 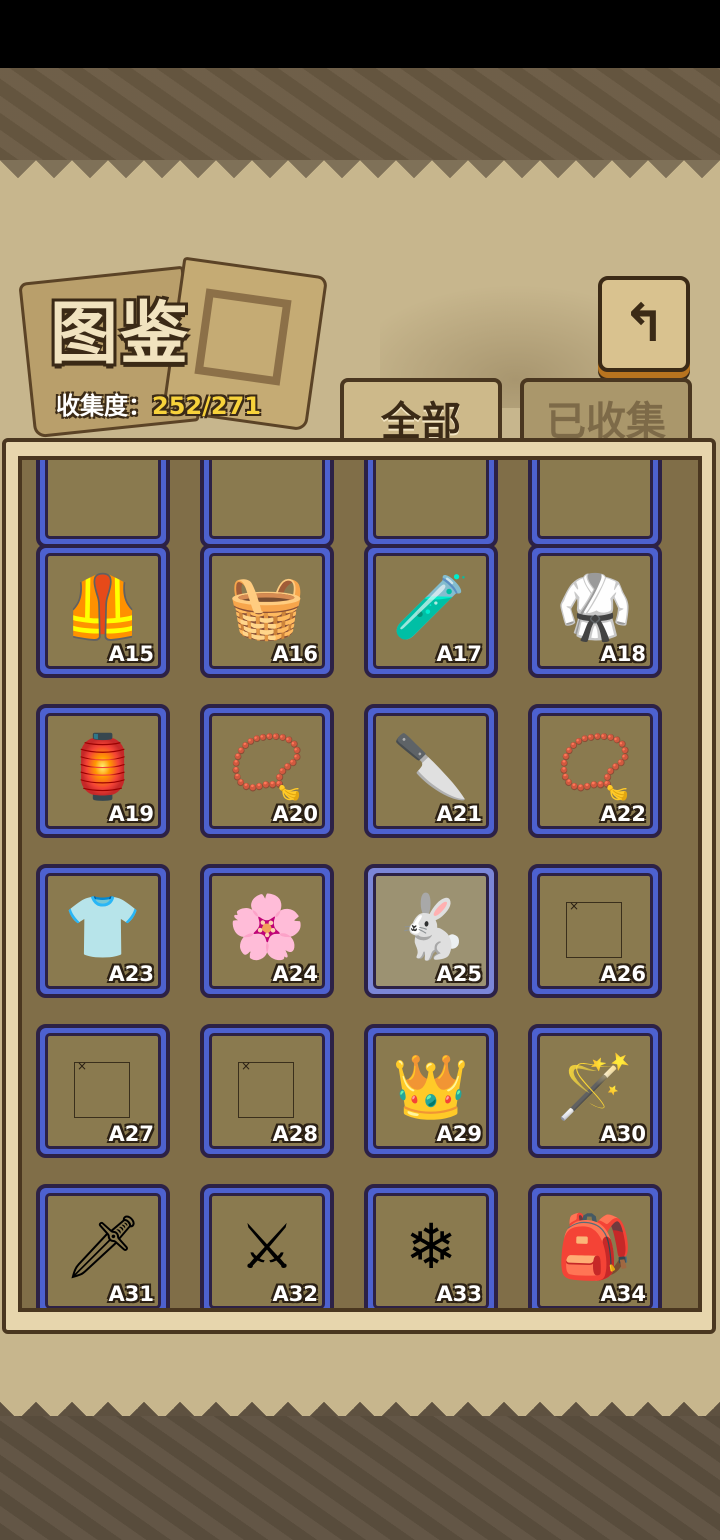 I want to click on scepter-icon: 🪄, so click(x=595, y=1086).